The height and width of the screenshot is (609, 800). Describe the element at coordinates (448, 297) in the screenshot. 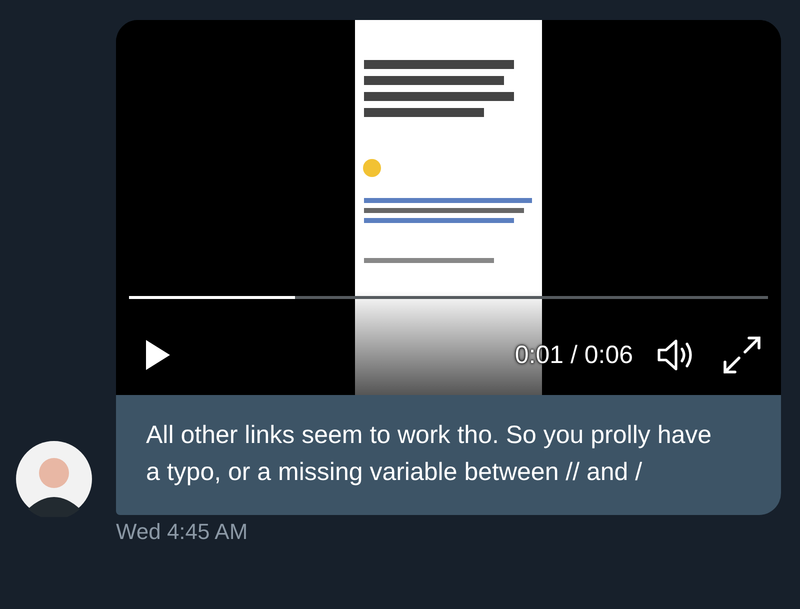

I see `progress-bar` at that location.